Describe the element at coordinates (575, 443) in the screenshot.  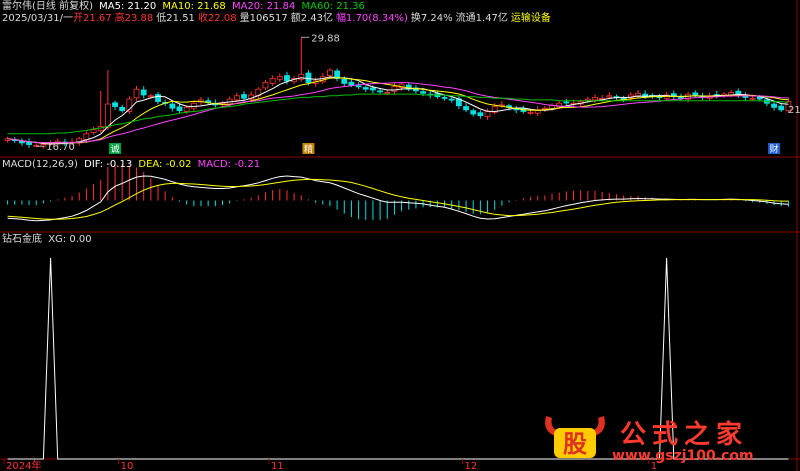
I see `logo-char: 股` at that location.